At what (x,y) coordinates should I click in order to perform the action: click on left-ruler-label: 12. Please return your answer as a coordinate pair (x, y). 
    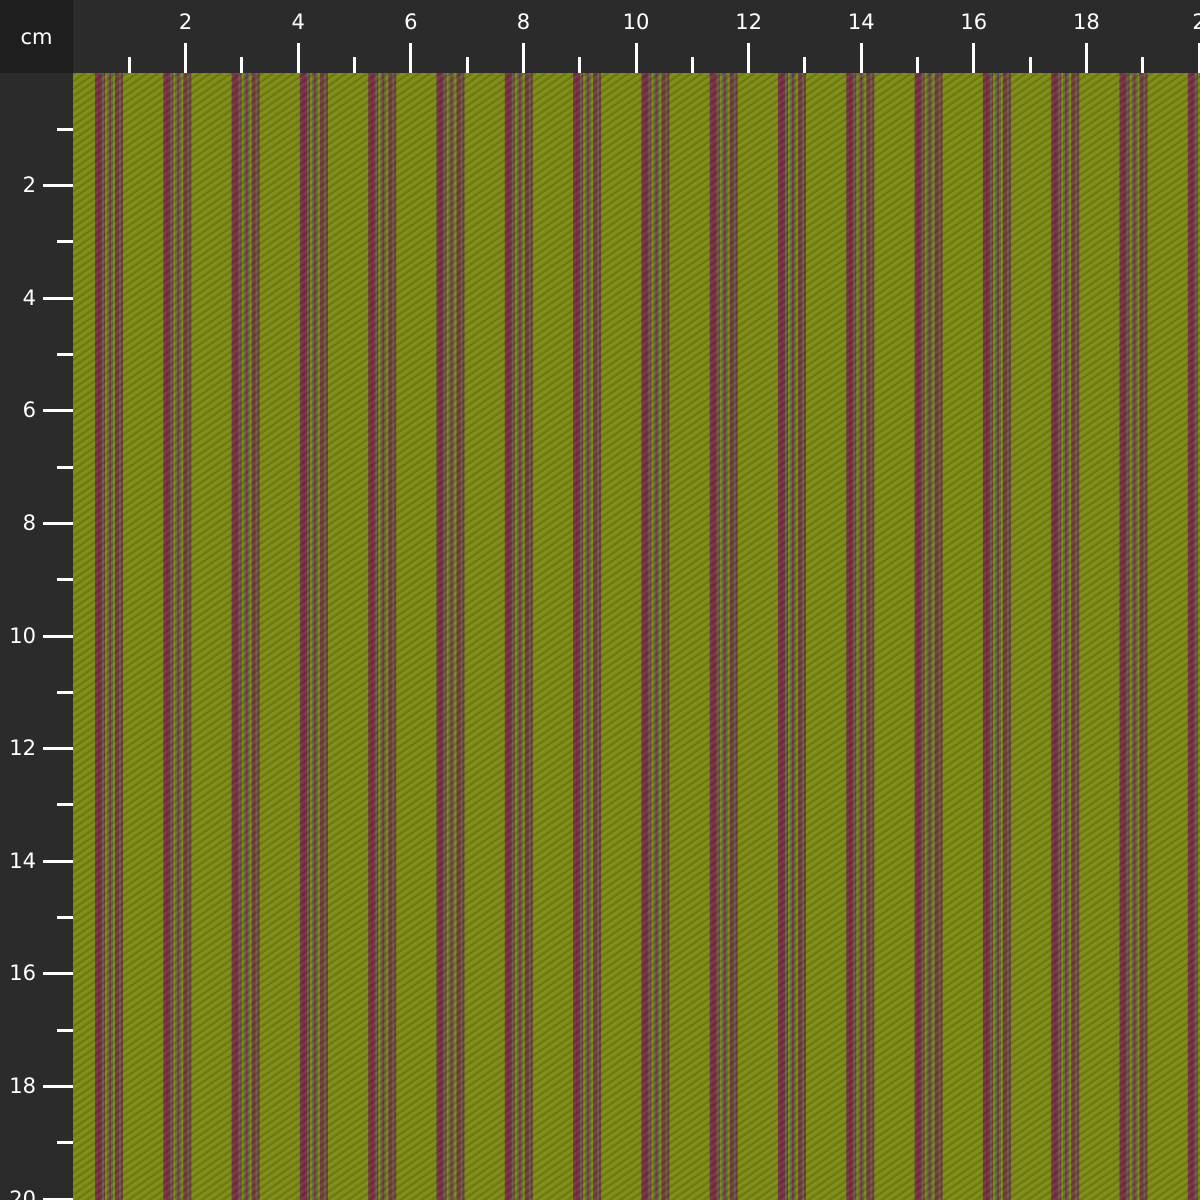
    Looking at the image, I should click on (22, 748).